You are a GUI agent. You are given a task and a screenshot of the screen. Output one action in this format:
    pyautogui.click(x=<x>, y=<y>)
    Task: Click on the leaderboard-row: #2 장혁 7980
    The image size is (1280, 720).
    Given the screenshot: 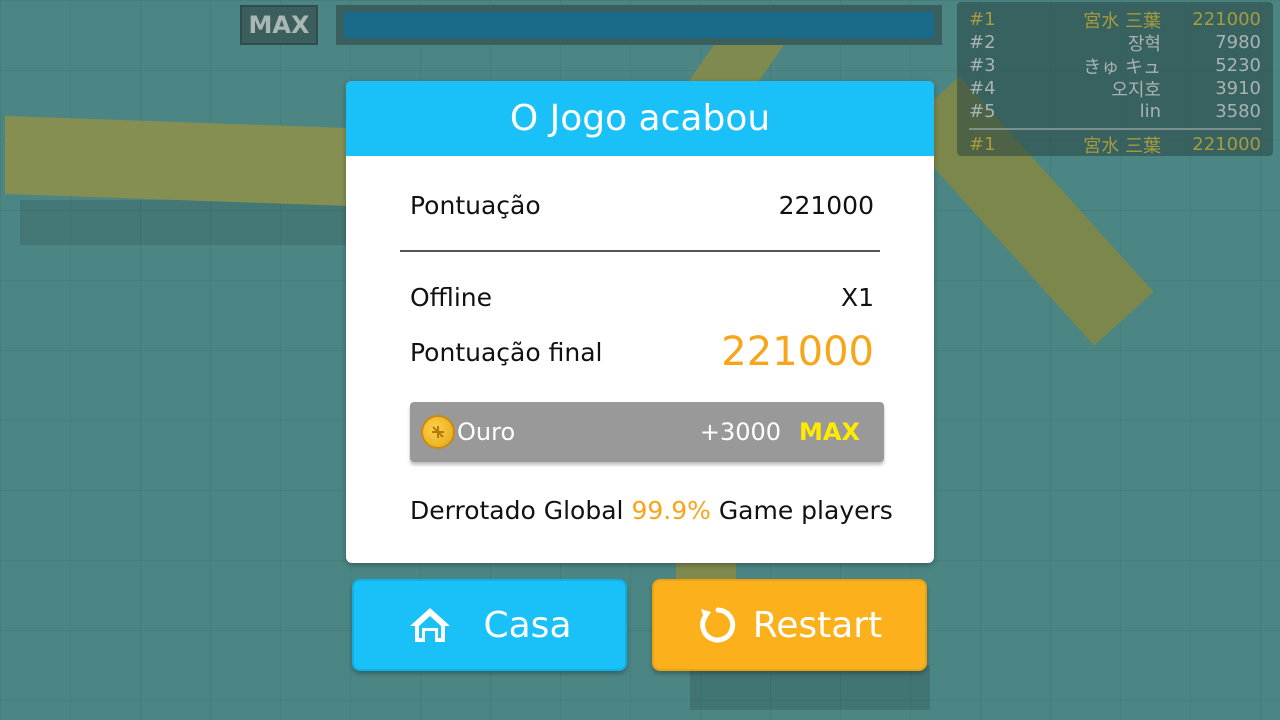 What is the action you would take?
    pyautogui.click(x=1115, y=43)
    